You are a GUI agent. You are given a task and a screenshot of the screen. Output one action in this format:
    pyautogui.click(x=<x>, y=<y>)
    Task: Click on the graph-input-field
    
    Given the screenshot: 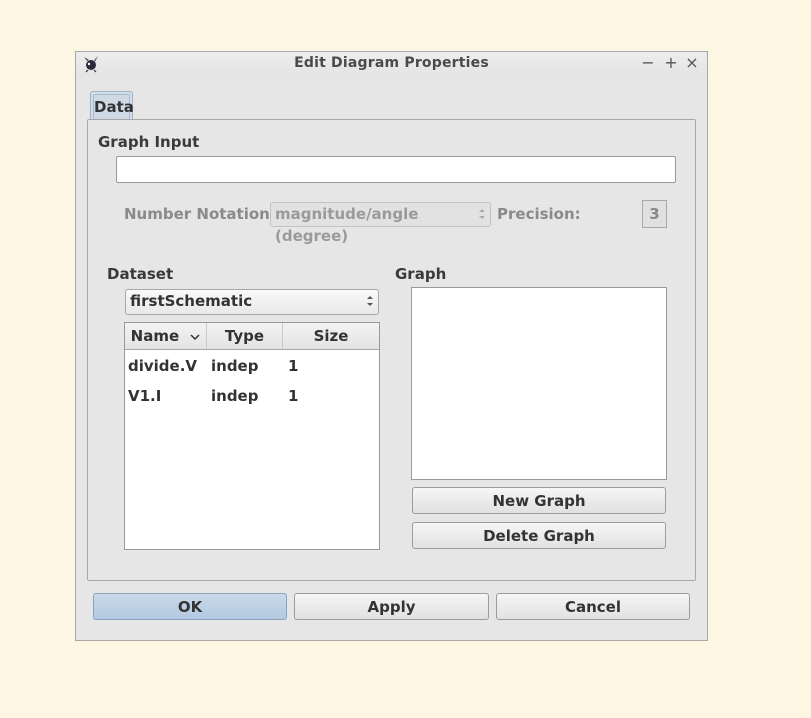 What is the action you would take?
    pyautogui.click(x=396, y=169)
    